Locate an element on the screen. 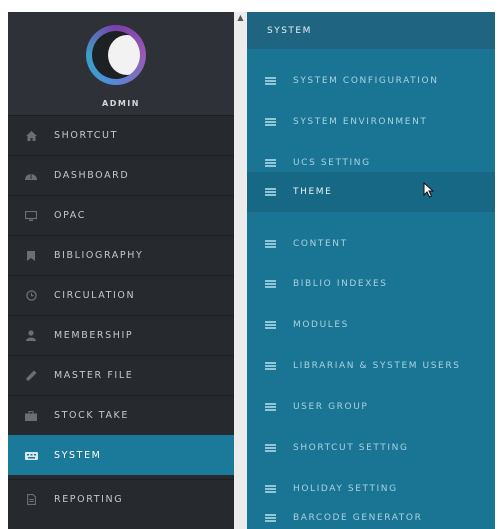 The image size is (501, 529). scroll-up-arrow-icon: ▲ is located at coordinates (240, 18).